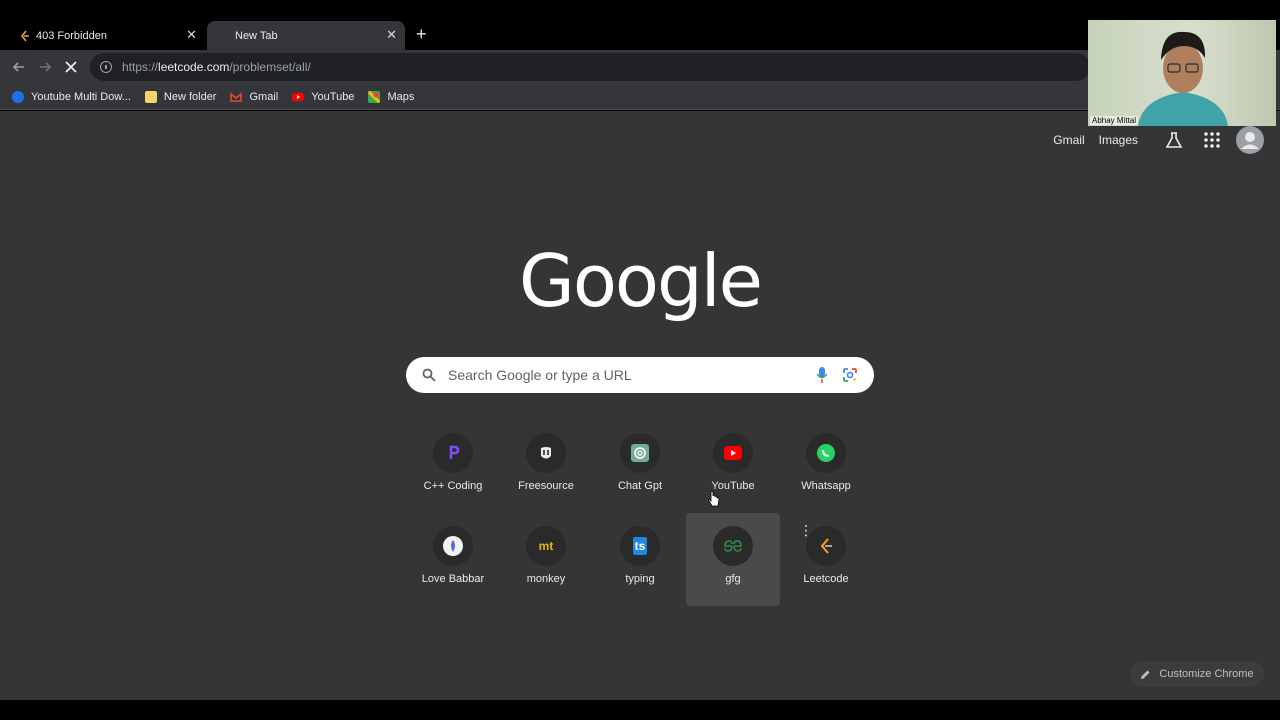 The height and width of the screenshot is (720, 1280). Describe the element at coordinates (1114, 120) in the screenshot. I see `participant-name: Abhay Mittal` at that location.